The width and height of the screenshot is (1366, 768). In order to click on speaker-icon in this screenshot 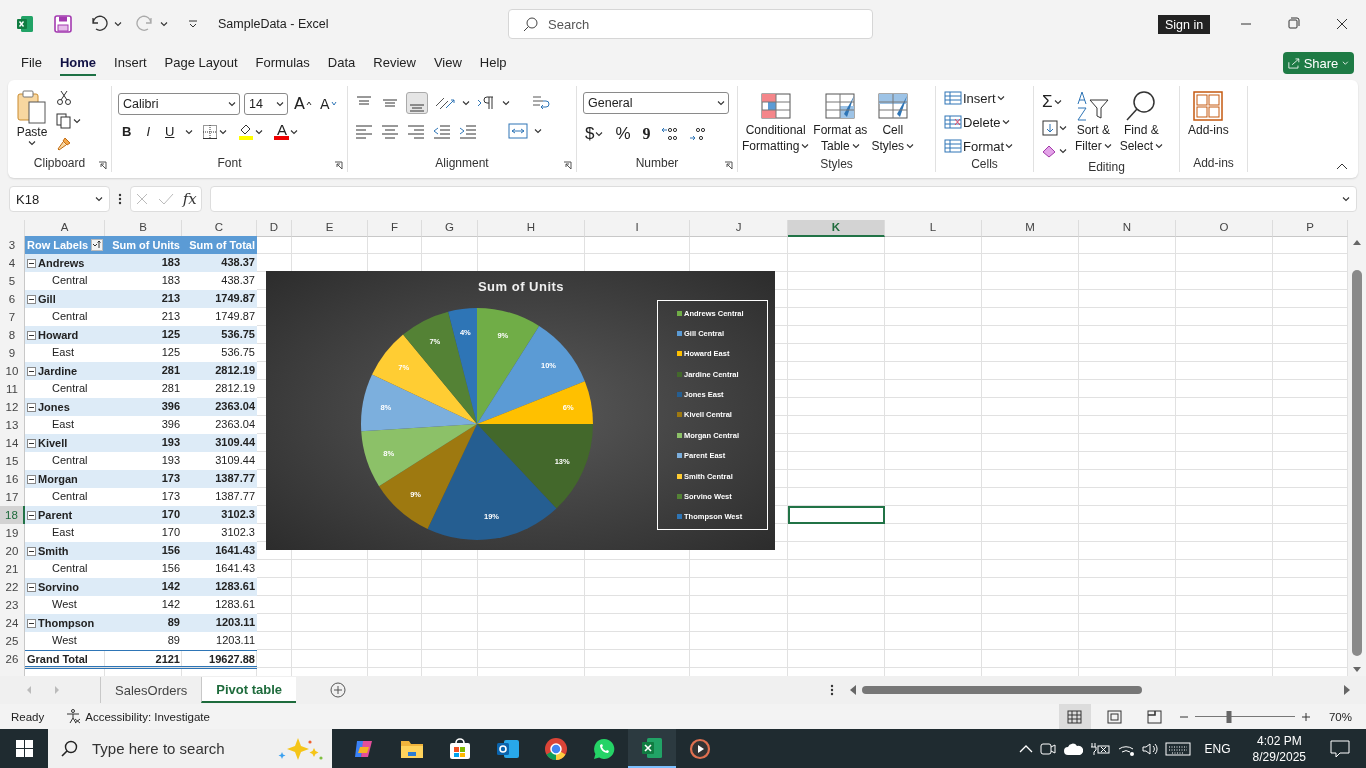, I will do `click(1149, 748)`.